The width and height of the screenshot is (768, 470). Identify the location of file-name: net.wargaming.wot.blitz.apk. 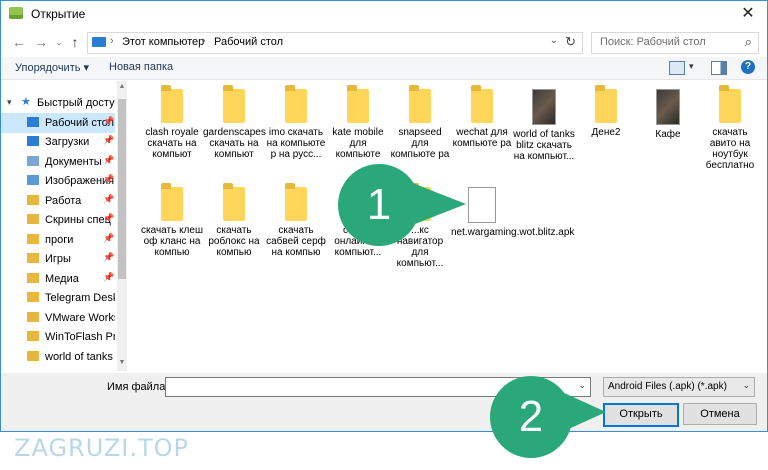
(513, 232).